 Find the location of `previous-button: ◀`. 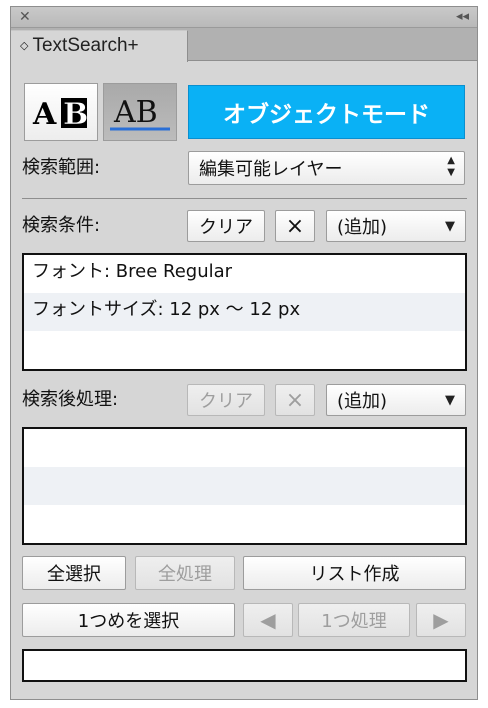

previous-button: ◀ is located at coordinates (268, 620).